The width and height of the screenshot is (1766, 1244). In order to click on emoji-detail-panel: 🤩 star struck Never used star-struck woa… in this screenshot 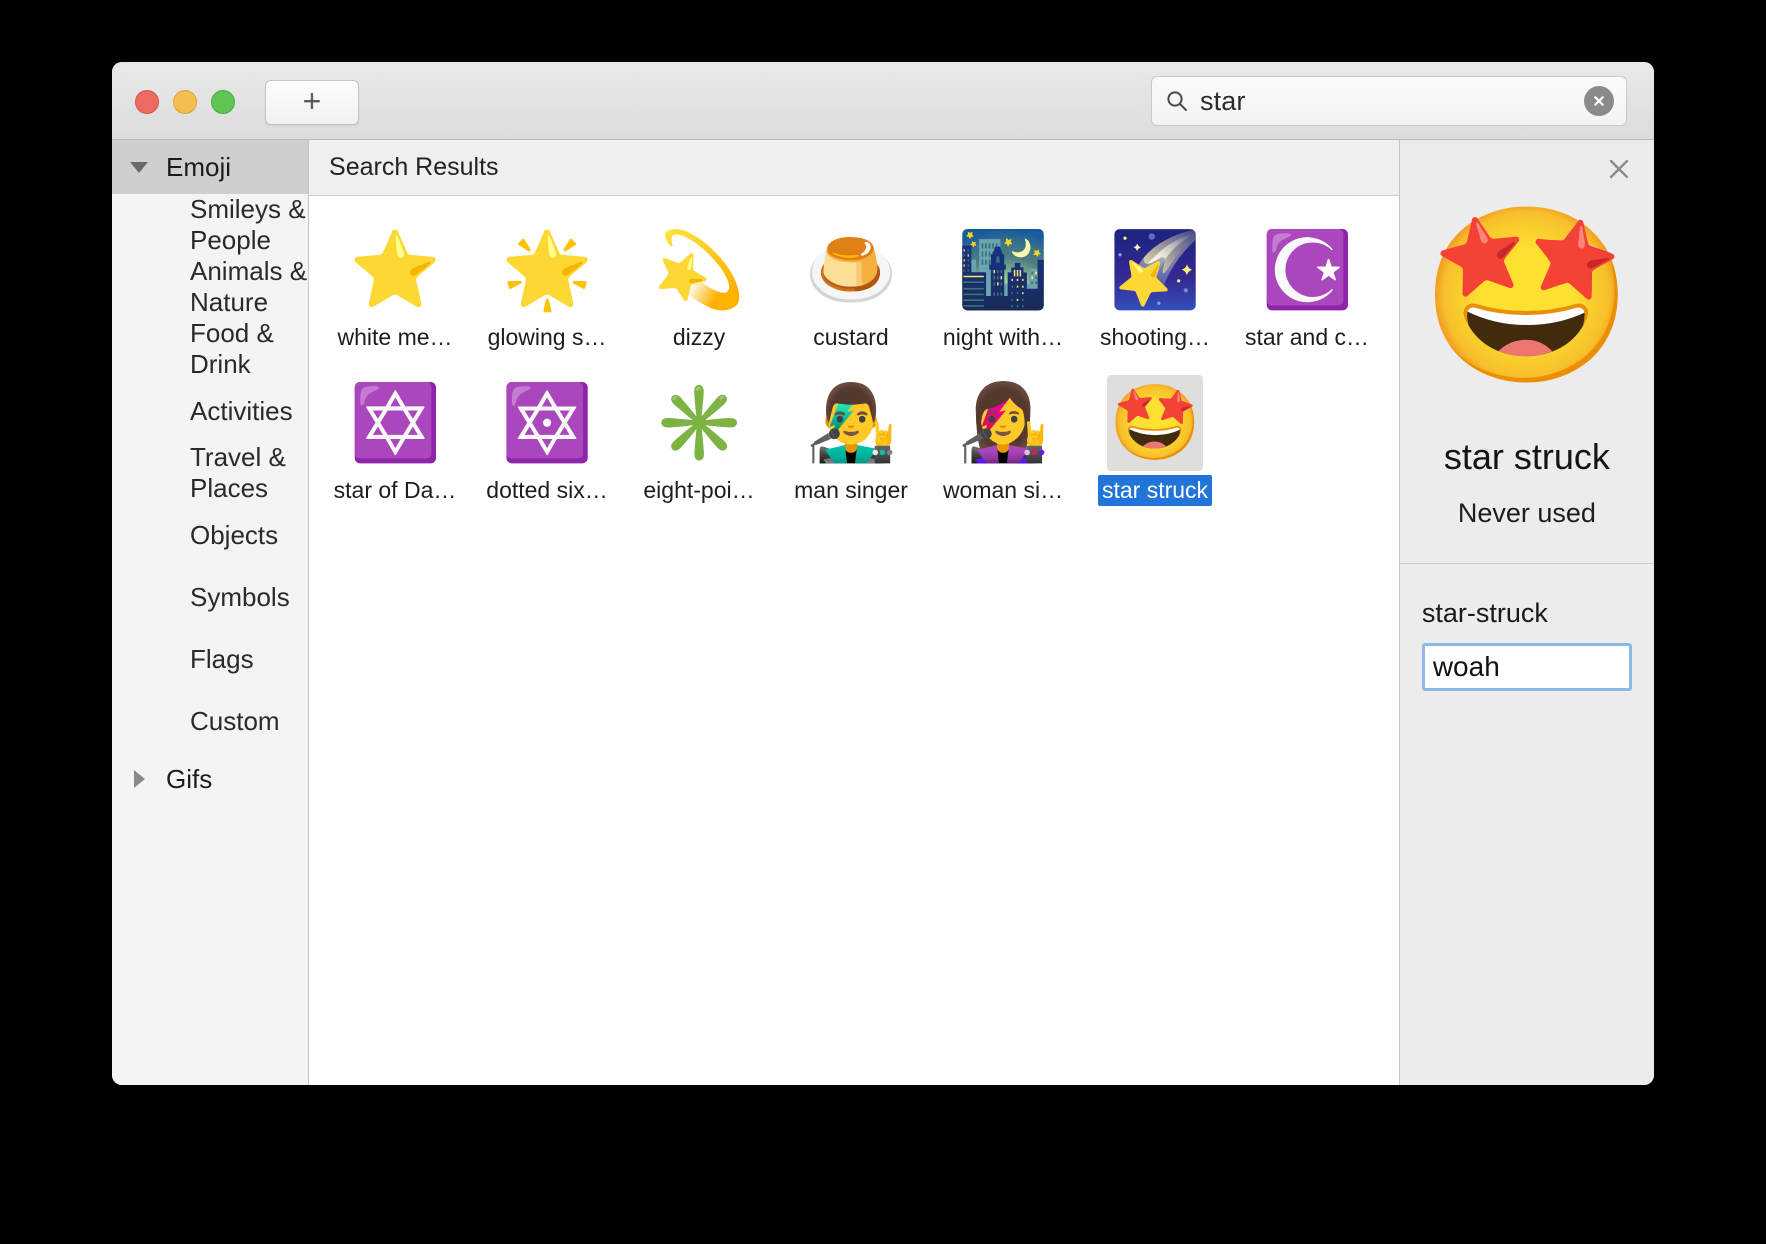, I will do `click(1526, 612)`.